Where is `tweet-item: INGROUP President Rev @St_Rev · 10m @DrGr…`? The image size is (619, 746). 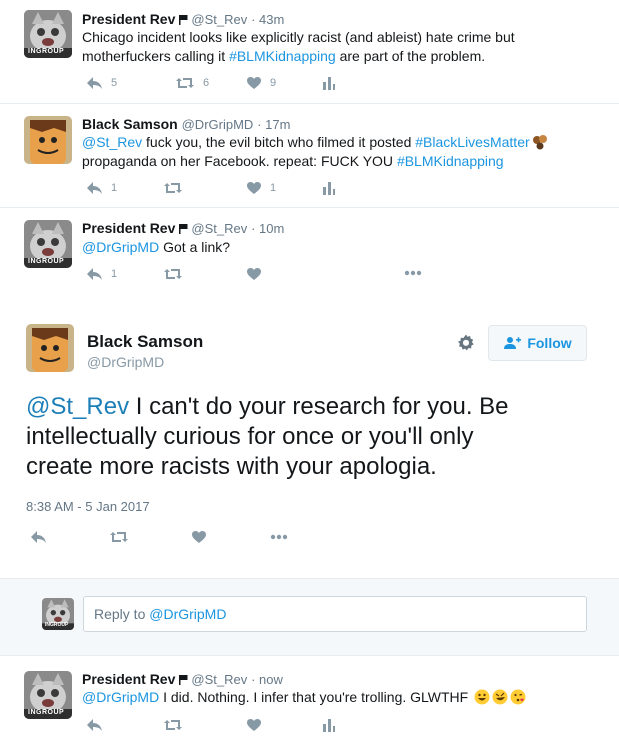 tweet-item: INGROUP President Rev @St_Rev · 10m @DrGr… is located at coordinates (309, 252).